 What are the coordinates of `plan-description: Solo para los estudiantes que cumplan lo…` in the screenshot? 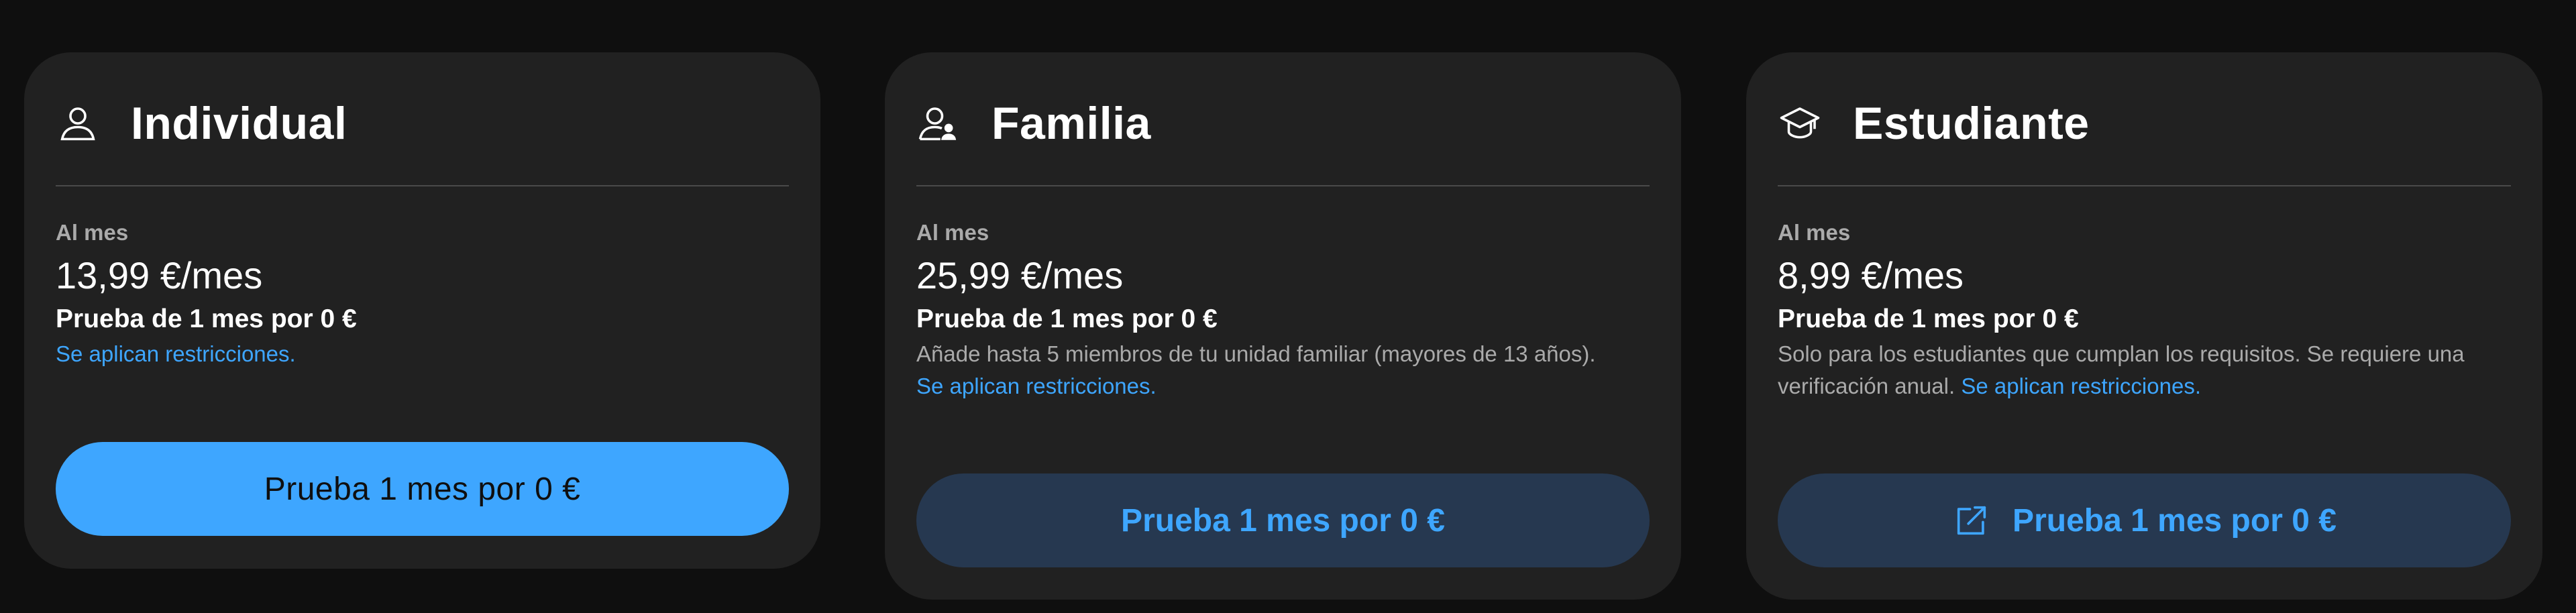 It's located at (2144, 370).